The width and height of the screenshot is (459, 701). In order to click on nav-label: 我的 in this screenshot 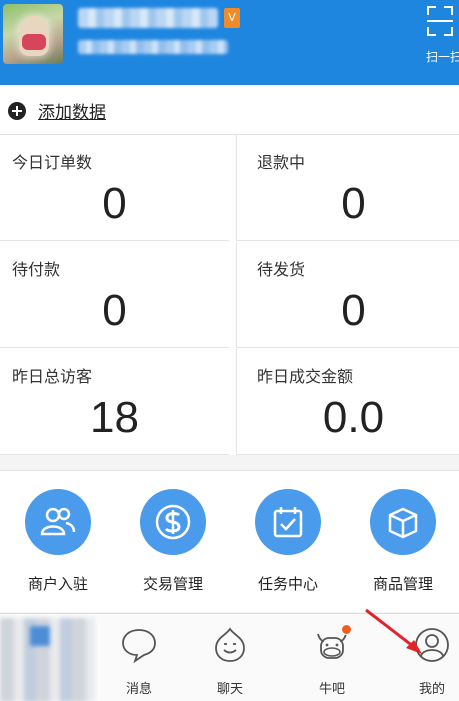, I will do `click(431, 689)`.